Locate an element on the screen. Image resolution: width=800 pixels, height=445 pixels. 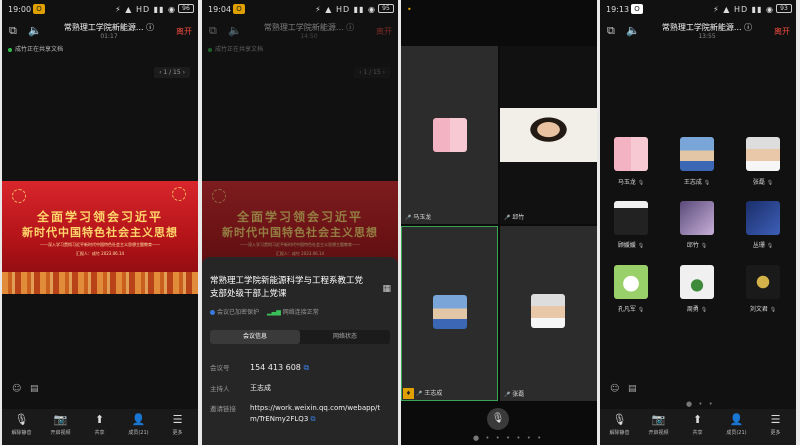
tab-meeting-info: 会议信息 is located at coordinates (255, 337).